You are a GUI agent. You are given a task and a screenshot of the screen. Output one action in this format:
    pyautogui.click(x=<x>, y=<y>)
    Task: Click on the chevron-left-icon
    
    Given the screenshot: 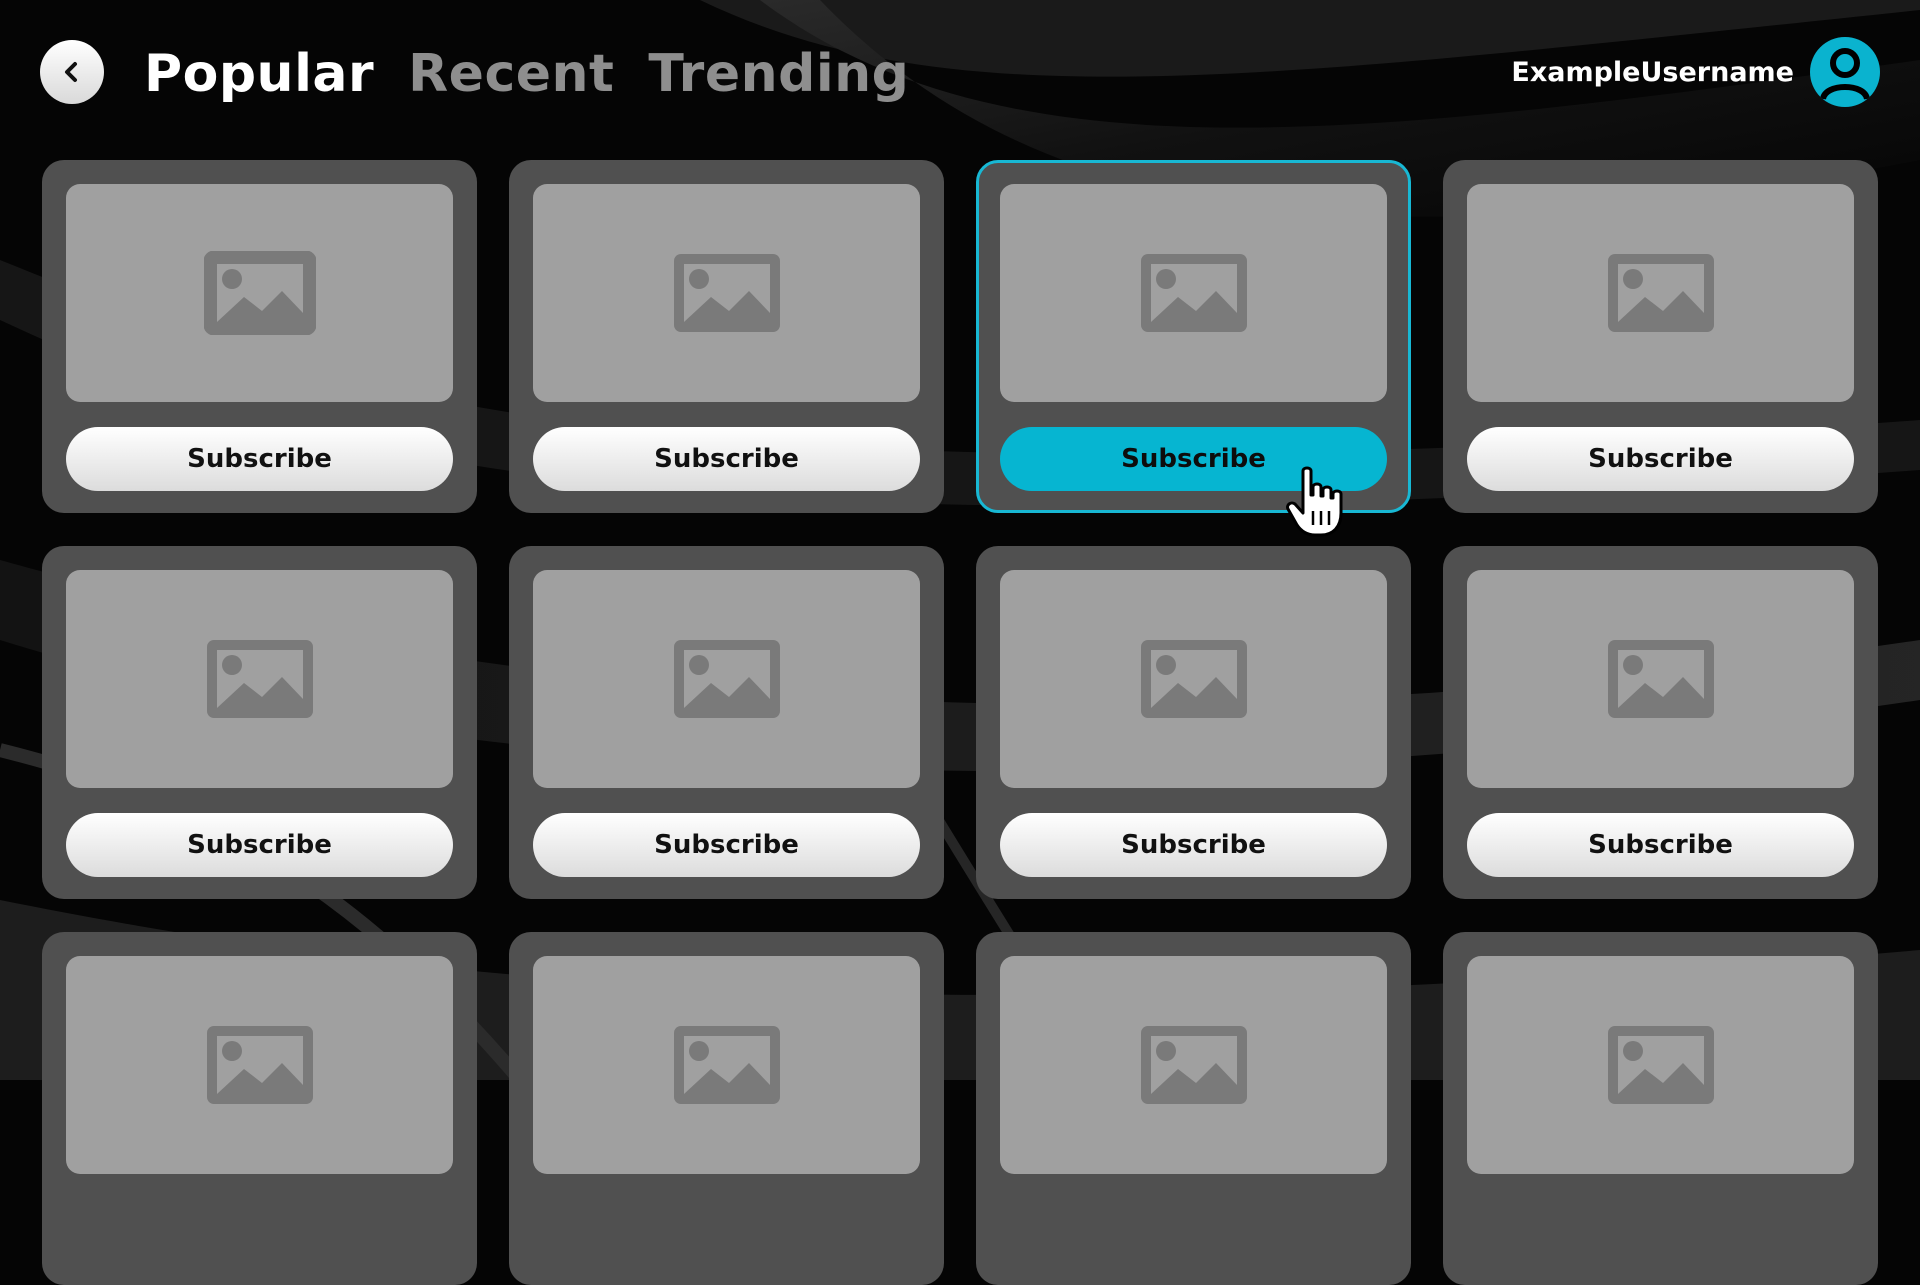 What is the action you would take?
    pyautogui.click(x=71, y=72)
    